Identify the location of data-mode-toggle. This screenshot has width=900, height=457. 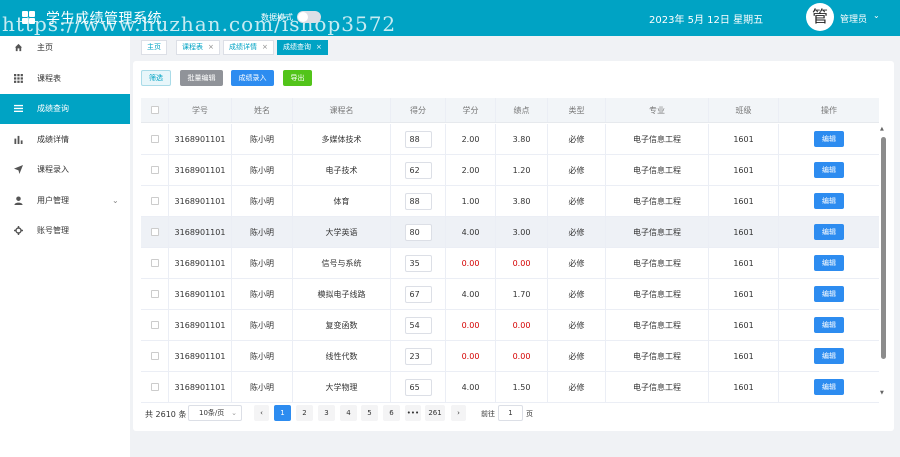
(309, 17).